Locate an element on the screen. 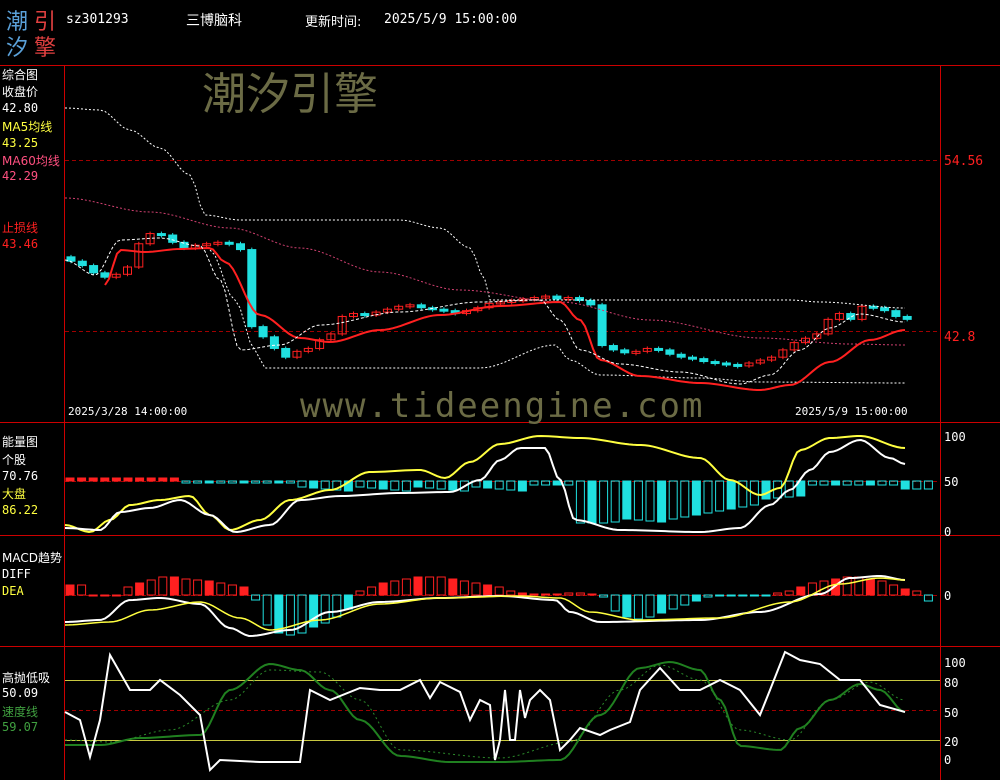  ma60-label: MA60均线 is located at coordinates (31, 161).